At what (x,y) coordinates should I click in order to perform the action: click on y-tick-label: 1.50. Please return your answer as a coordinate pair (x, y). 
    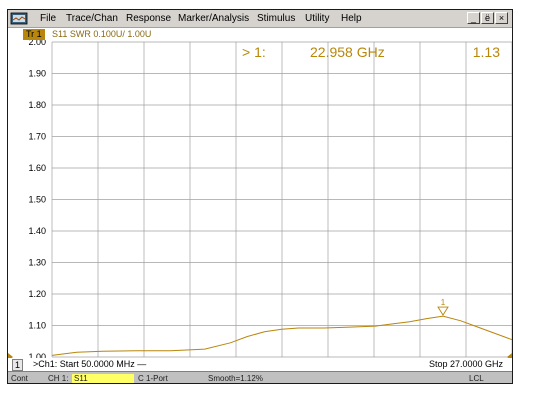
    Looking at the image, I should click on (37, 200).